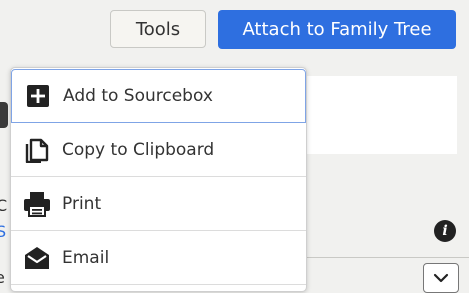 This screenshot has width=469, height=293. What do you see at coordinates (445, 231) in the screenshot?
I see `info-icon: i` at bounding box center [445, 231].